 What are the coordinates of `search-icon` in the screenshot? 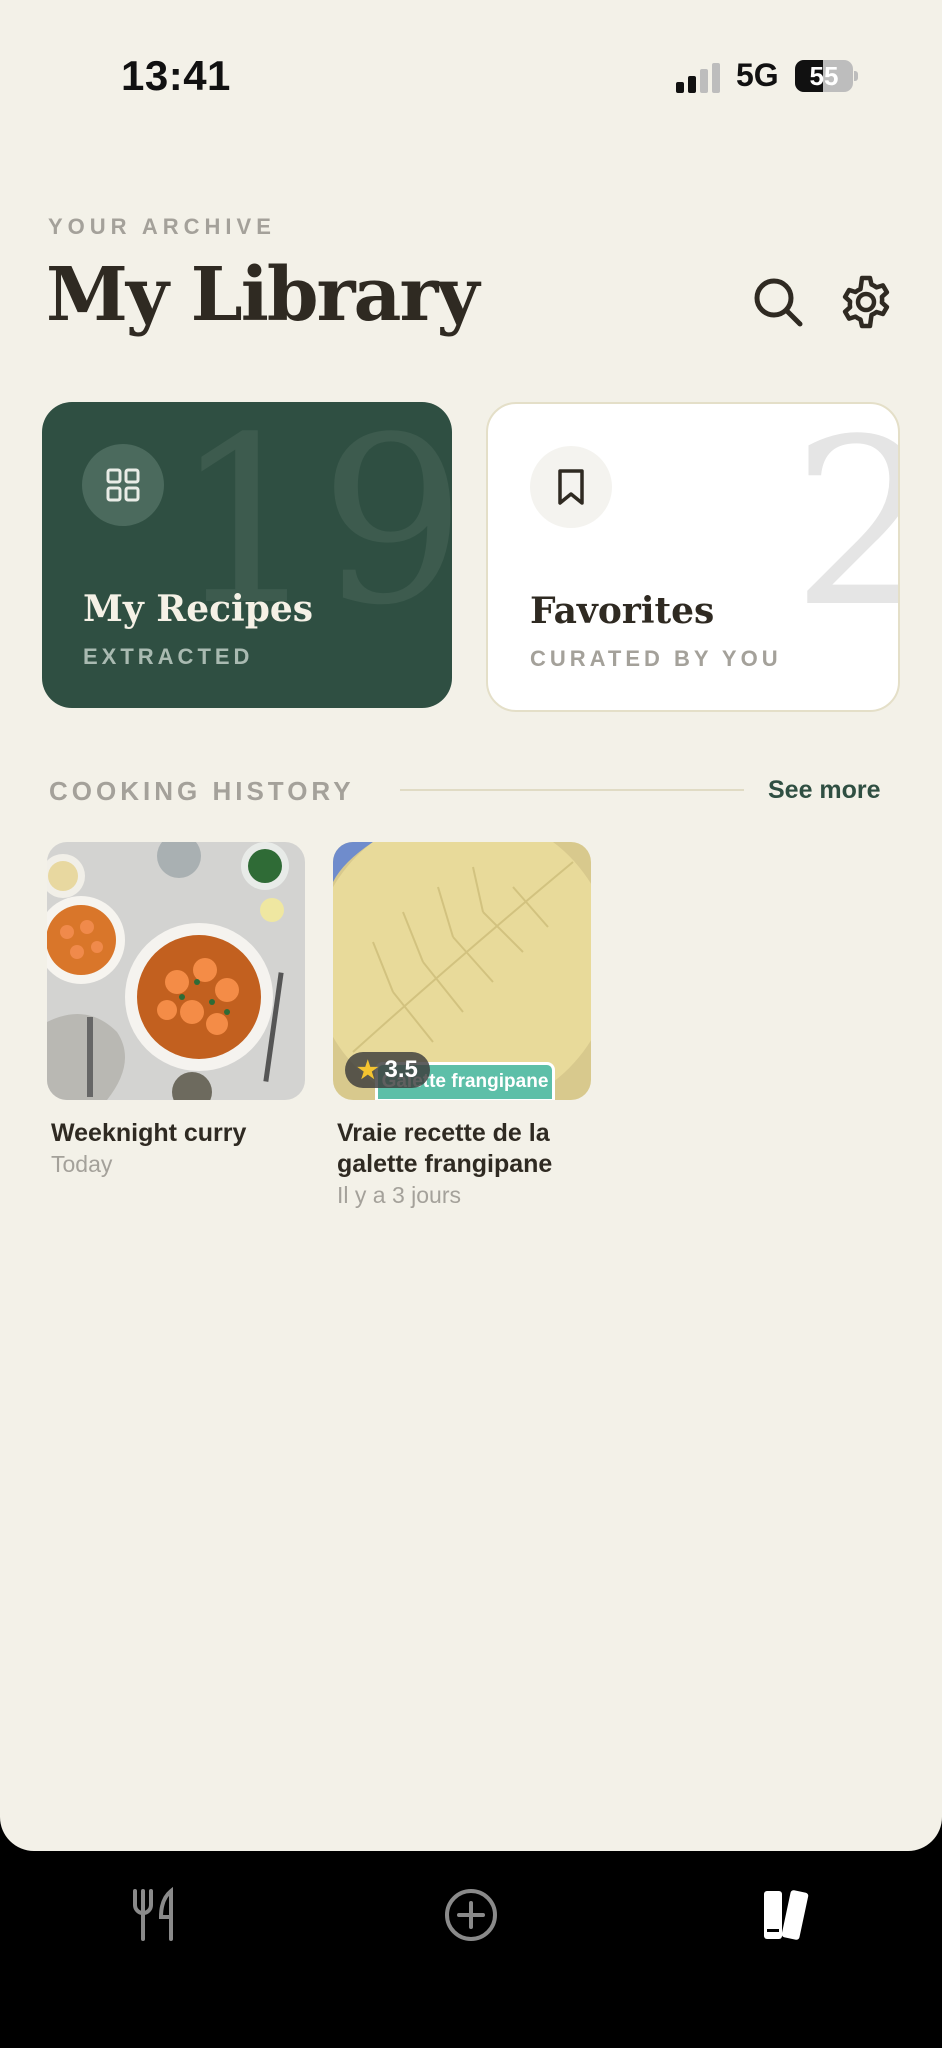 It's located at (778, 302).